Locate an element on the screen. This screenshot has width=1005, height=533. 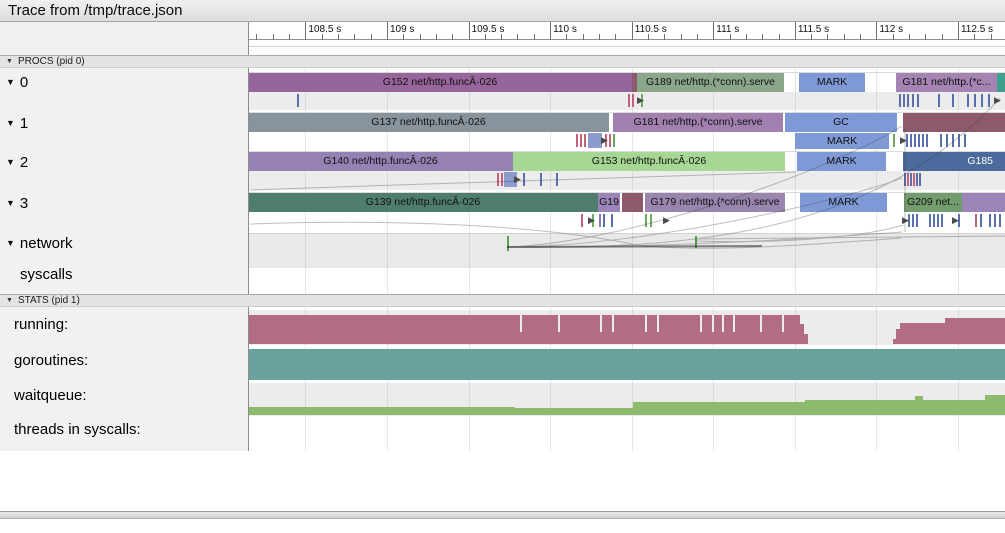
sidebar-item-network: ▼ network is located at coordinates (36, 244).